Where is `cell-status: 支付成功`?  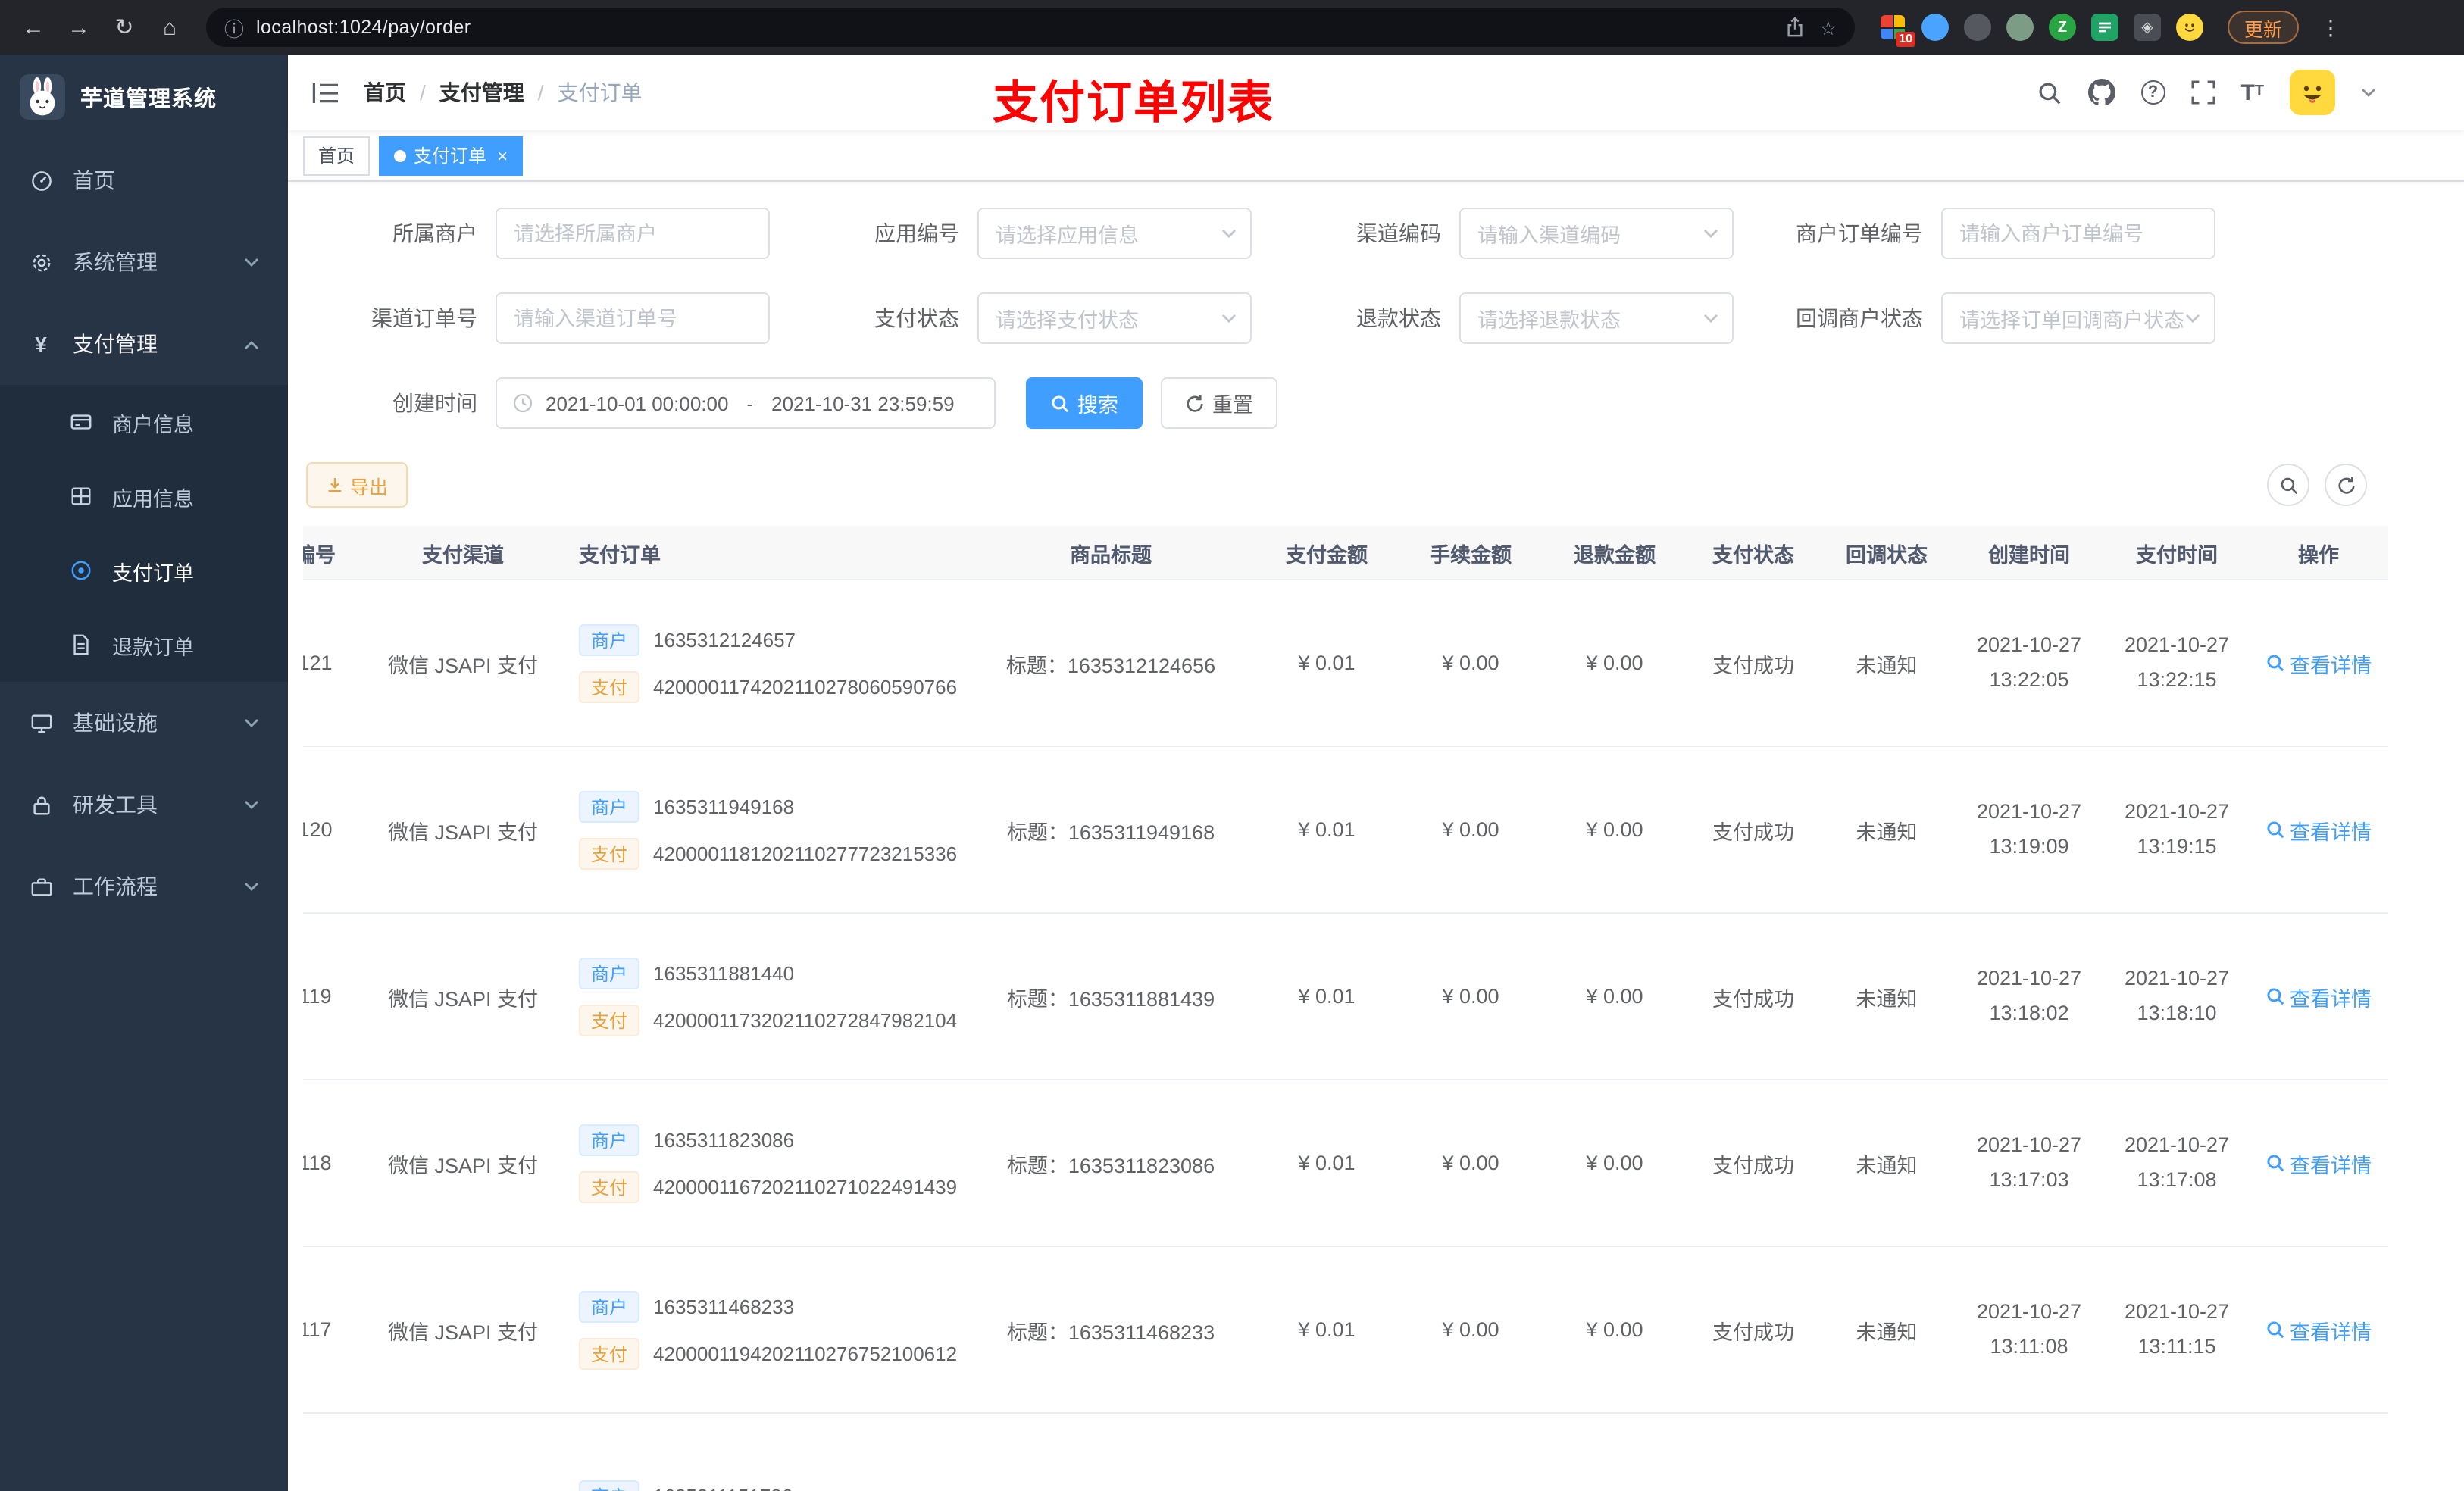
cell-status: 支付成功 is located at coordinates (1753, 1165).